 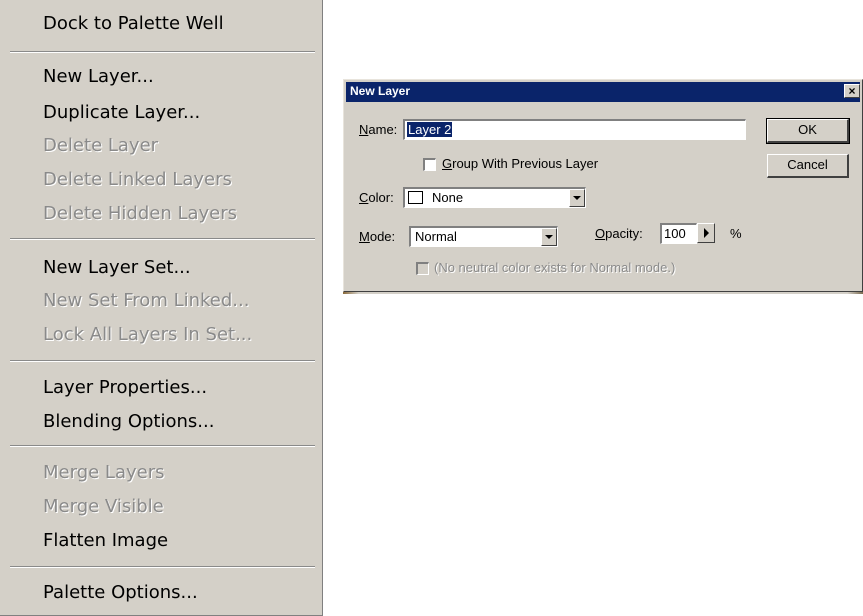 I want to click on name-label: Name:, so click(x=378, y=129).